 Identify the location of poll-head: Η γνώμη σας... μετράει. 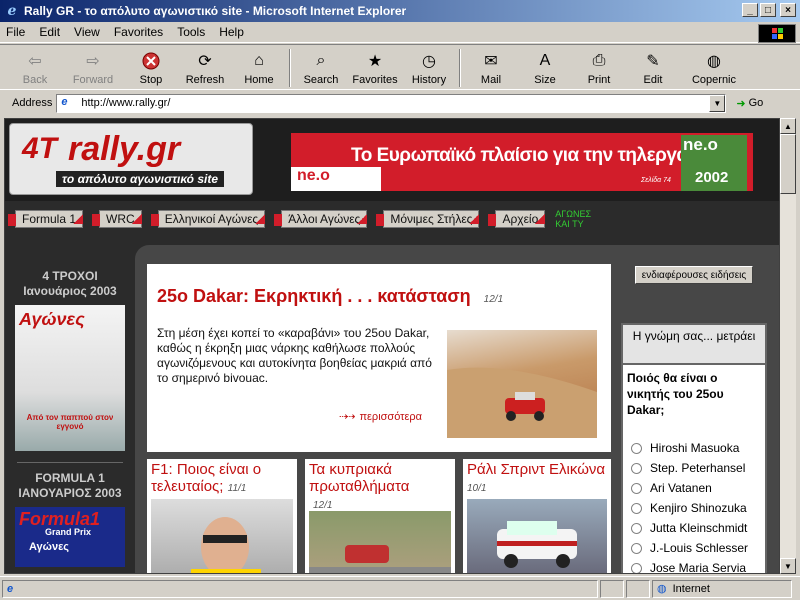
(694, 345).